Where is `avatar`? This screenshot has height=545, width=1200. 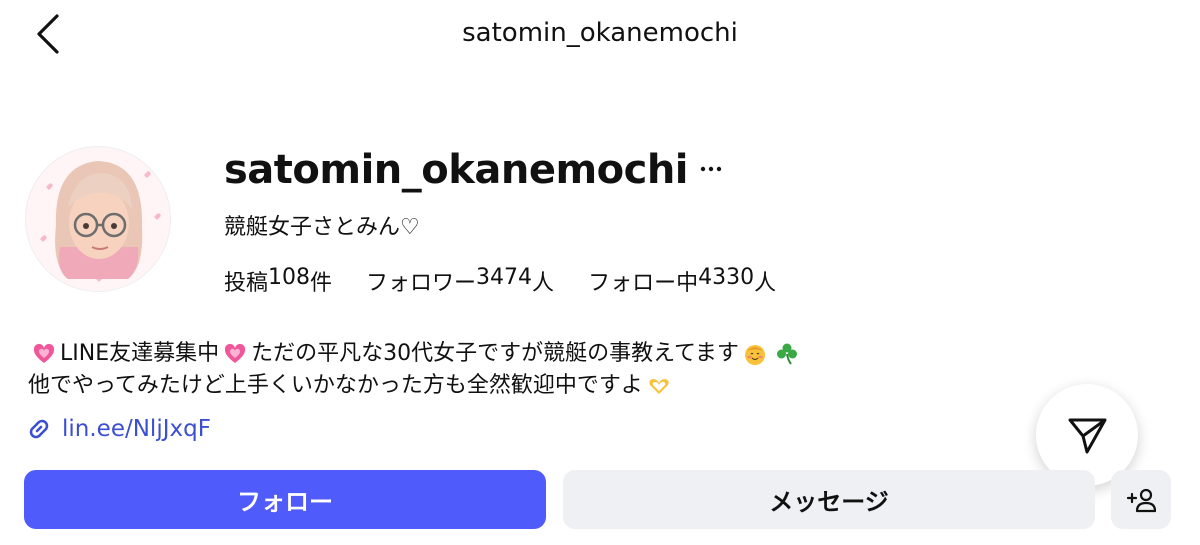 avatar is located at coordinates (98, 219).